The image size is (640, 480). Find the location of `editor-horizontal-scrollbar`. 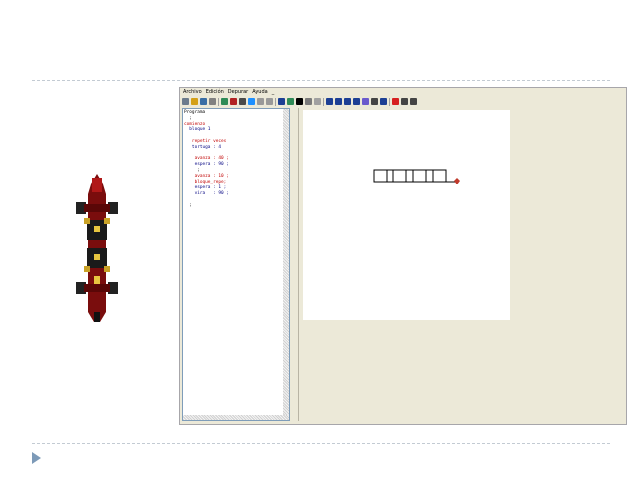

editor-horizontal-scrollbar is located at coordinates (236, 417).